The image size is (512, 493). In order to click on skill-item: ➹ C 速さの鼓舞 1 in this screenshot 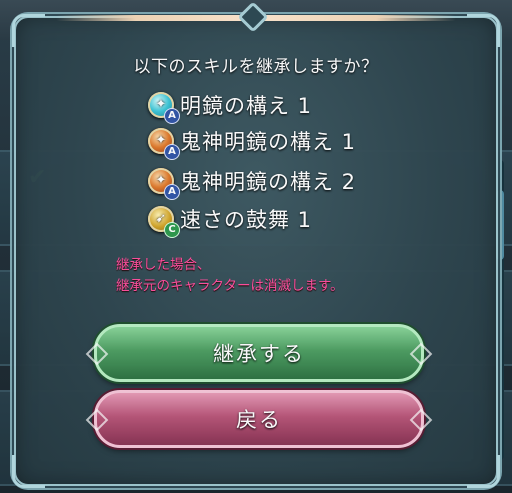, I will do `click(230, 221)`.